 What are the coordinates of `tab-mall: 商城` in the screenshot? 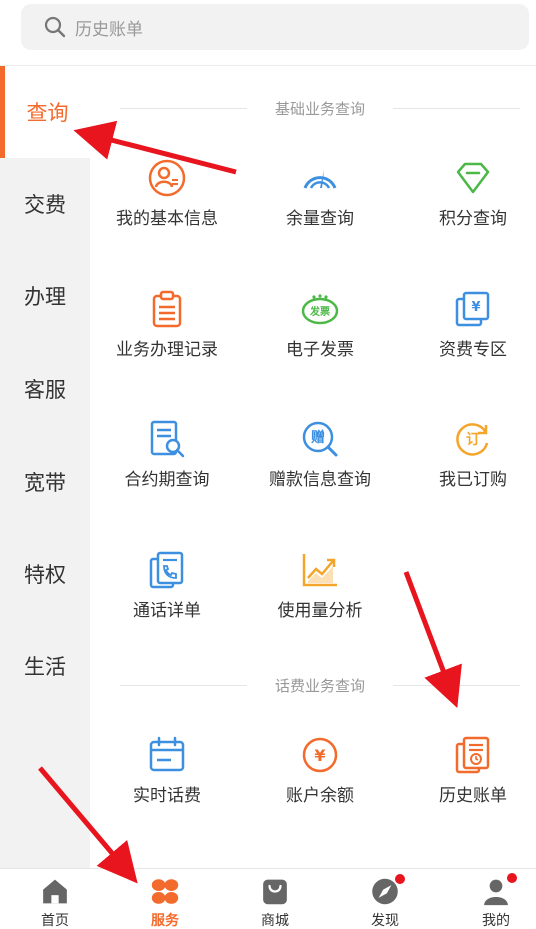 It's located at (275, 899).